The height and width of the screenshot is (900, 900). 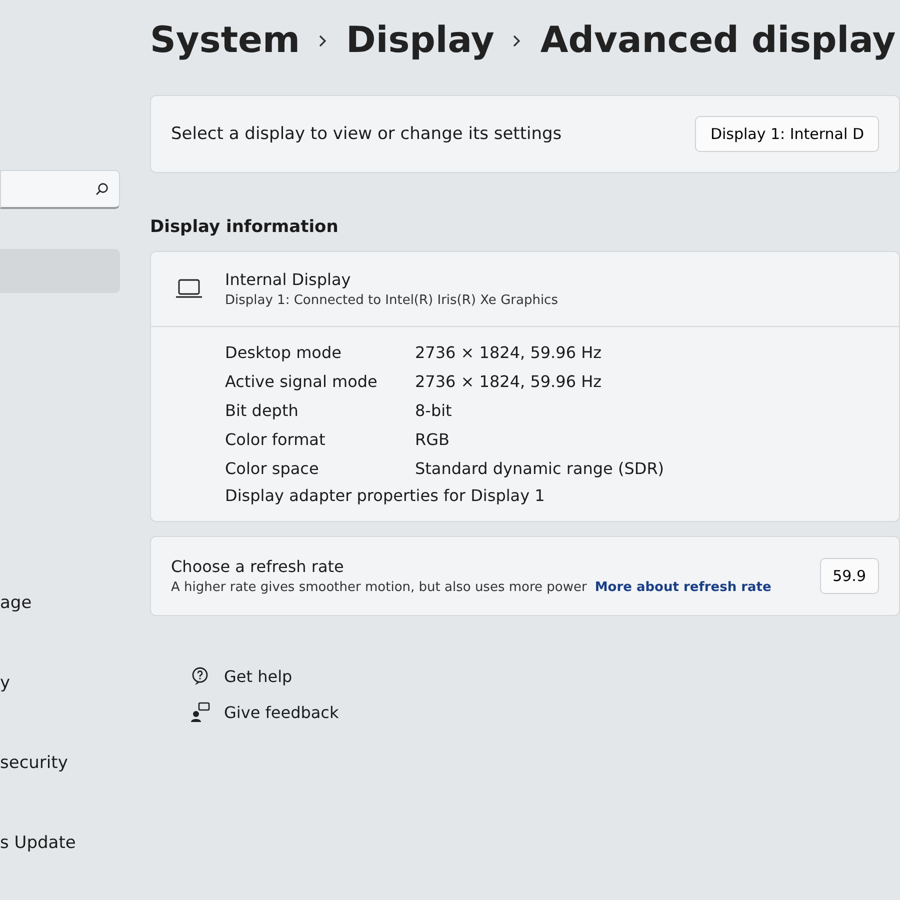 What do you see at coordinates (391, 300) in the screenshot?
I see `display-subtitle: Display 1: Connected to Intel(R) Iris(R) Xe Graphics` at bounding box center [391, 300].